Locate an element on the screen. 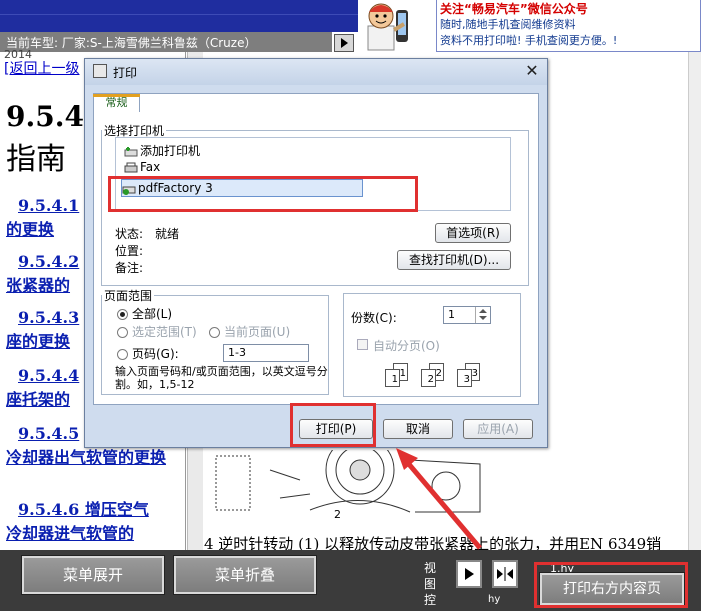 This screenshot has width=701, height=611. range-selection-radio: 选定范围(T) is located at coordinates (157, 331).